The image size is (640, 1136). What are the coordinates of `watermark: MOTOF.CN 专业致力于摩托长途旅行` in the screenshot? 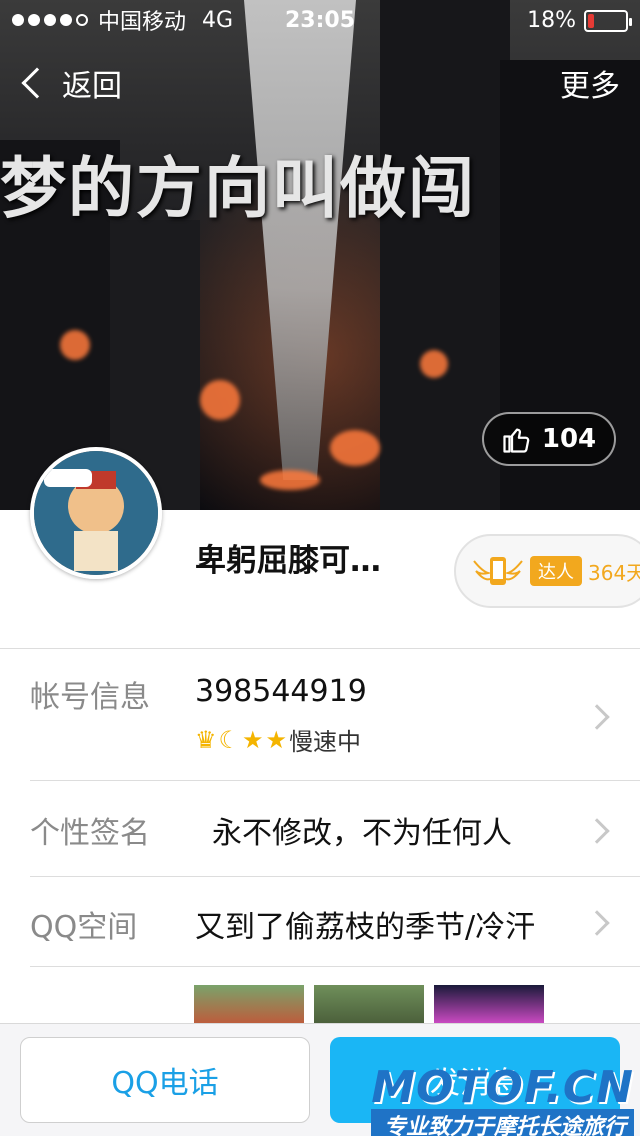 It's located at (502, 1099).